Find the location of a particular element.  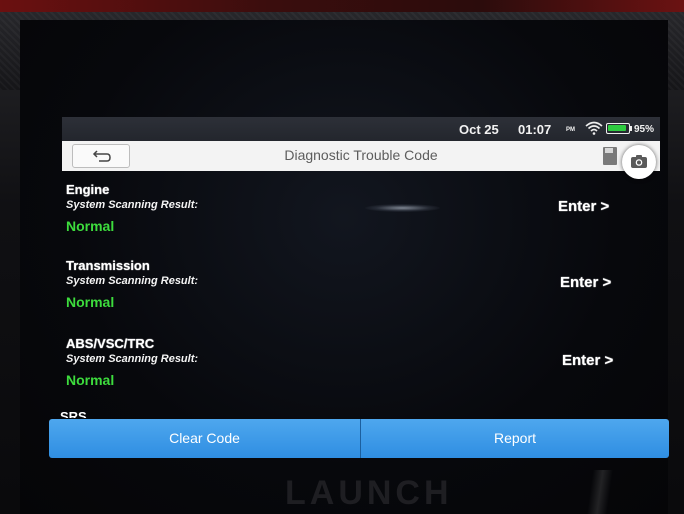

report-button: Report is located at coordinates (515, 438).